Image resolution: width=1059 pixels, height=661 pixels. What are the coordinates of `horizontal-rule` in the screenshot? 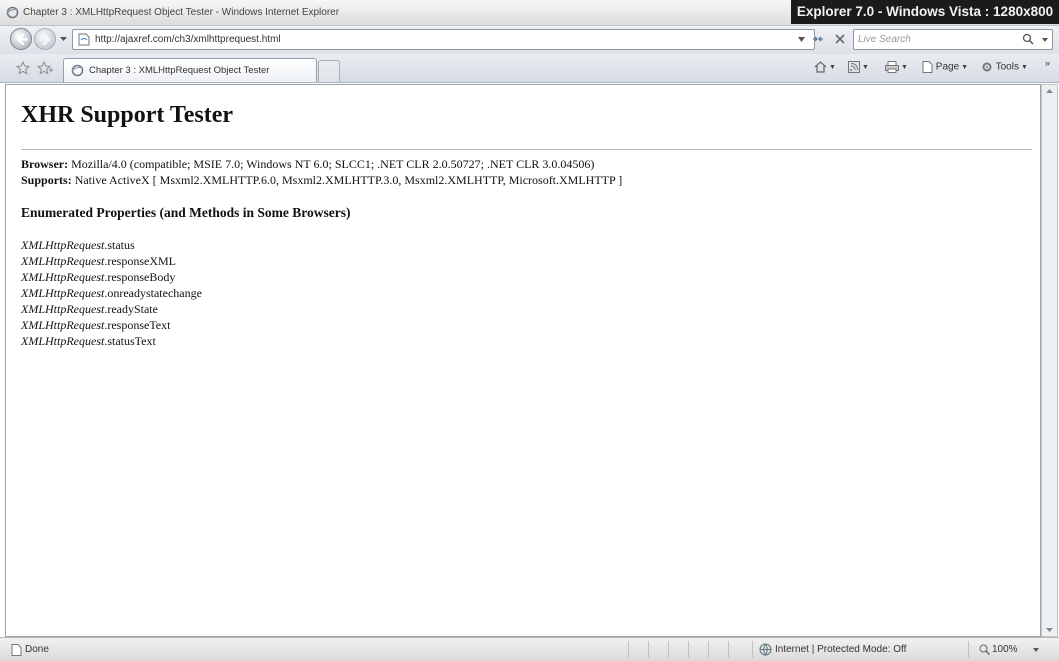 It's located at (526, 149).